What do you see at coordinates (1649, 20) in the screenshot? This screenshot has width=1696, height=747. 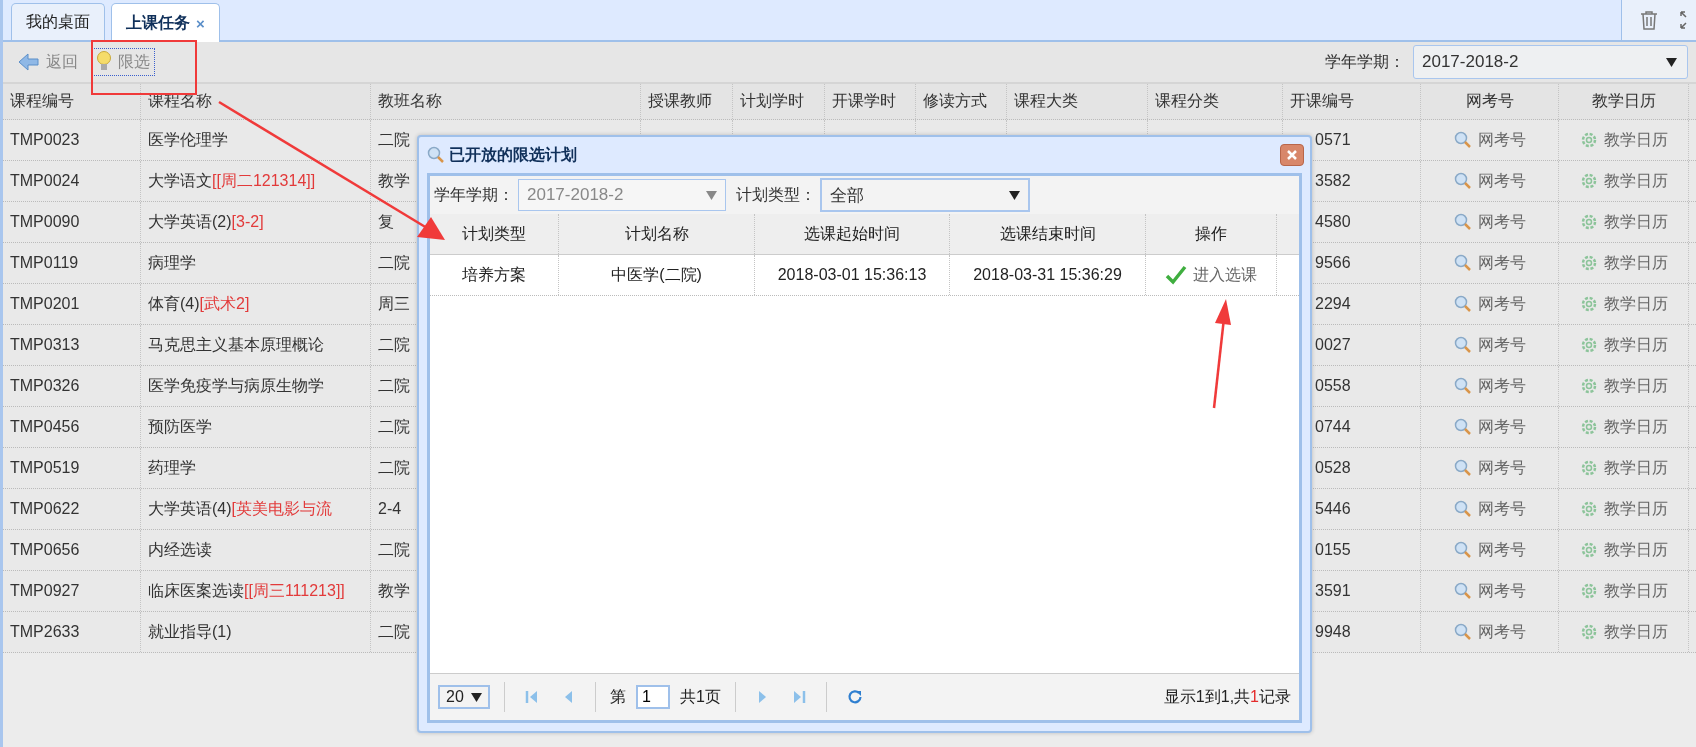 I see `trash-icon` at bounding box center [1649, 20].